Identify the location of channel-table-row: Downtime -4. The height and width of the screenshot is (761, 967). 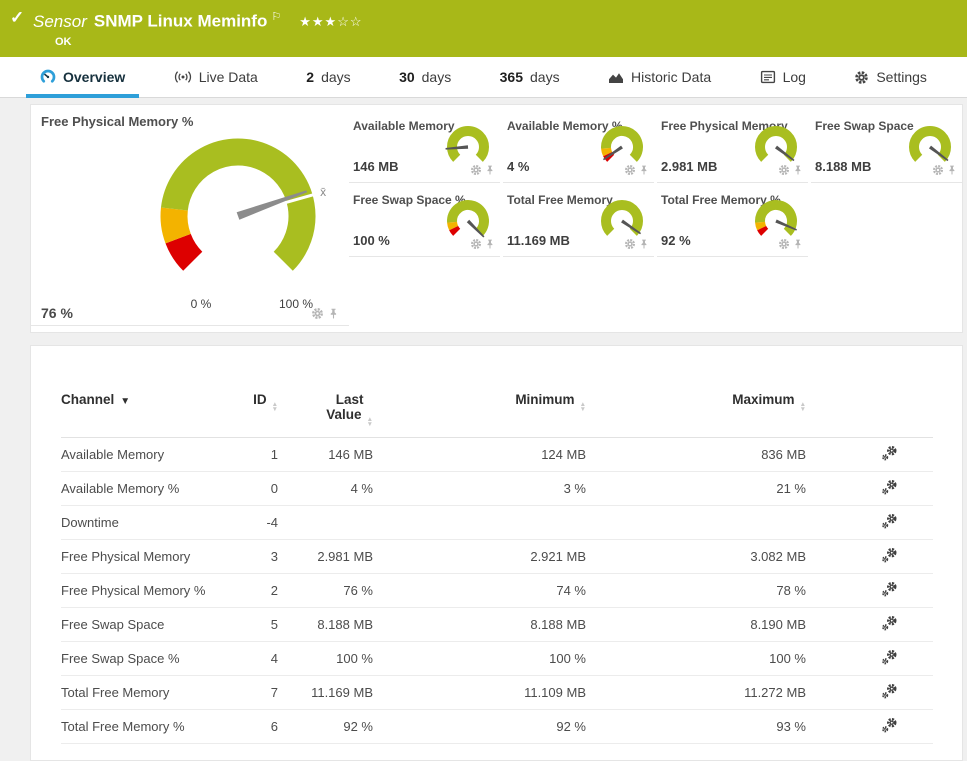
(497, 522).